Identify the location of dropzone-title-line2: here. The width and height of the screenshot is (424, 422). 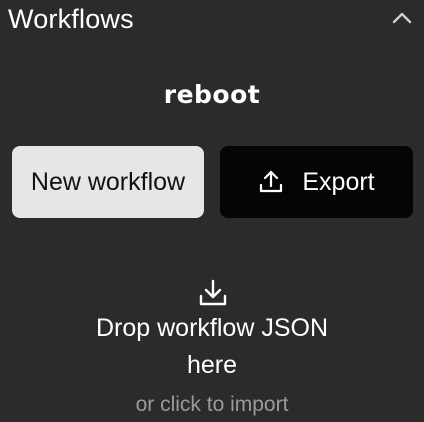
(212, 365).